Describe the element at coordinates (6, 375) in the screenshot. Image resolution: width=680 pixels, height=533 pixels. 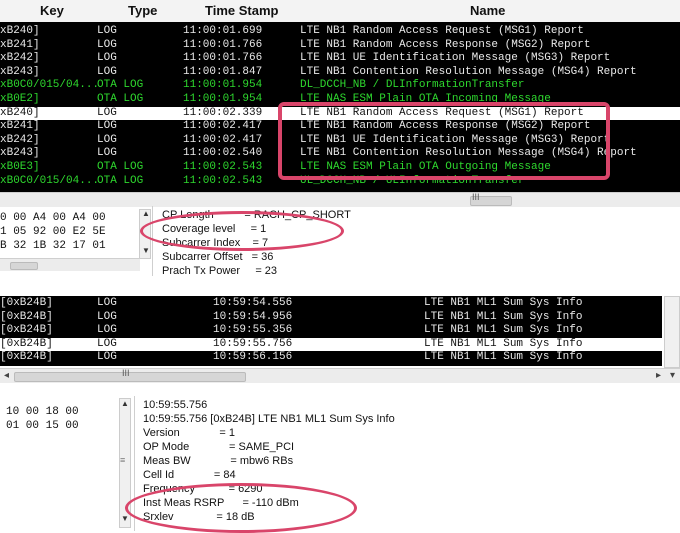
I see `scroll-left-icon: ◂` at that location.